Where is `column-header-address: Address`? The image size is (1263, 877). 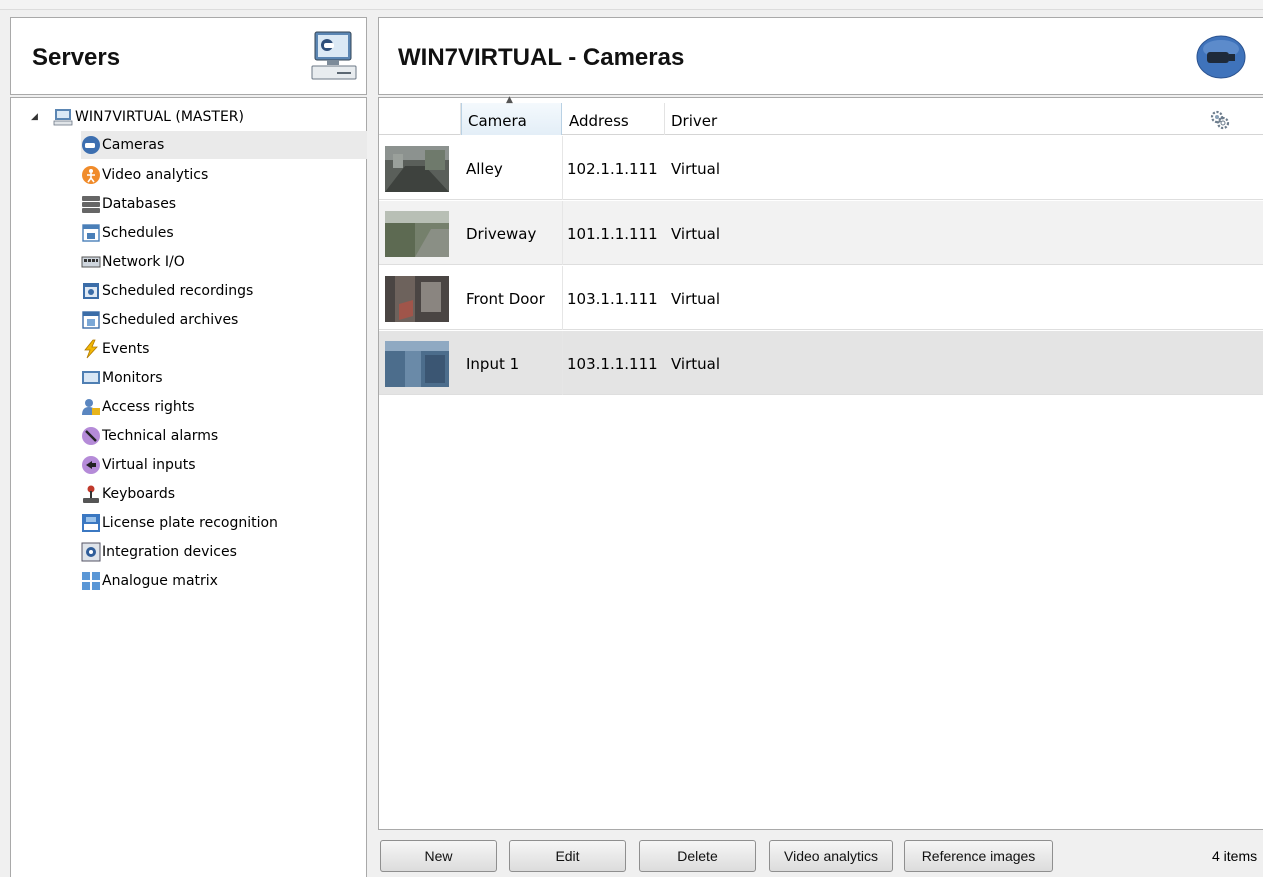 column-header-address: Address is located at coordinates (614, 119).